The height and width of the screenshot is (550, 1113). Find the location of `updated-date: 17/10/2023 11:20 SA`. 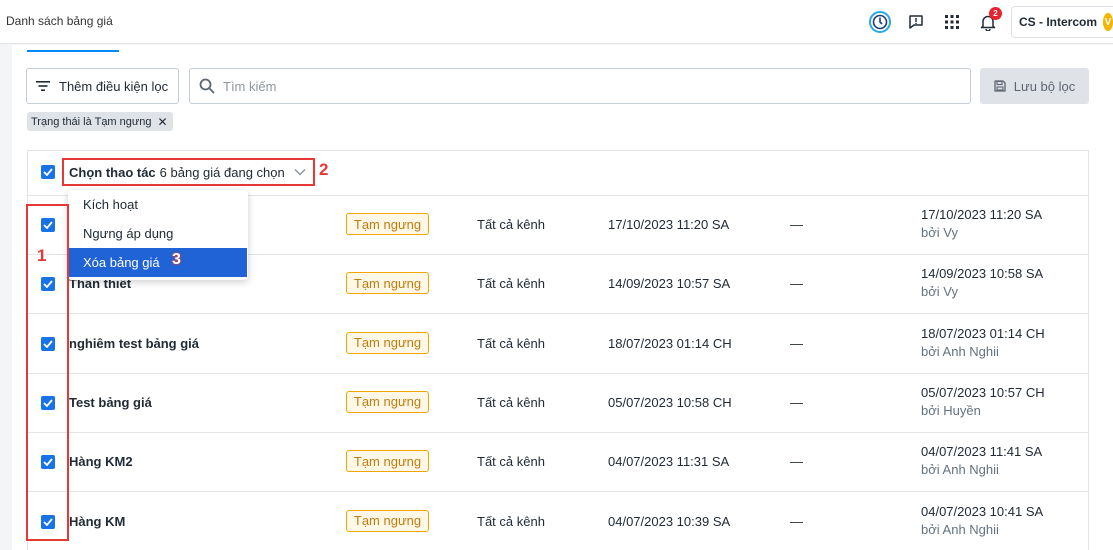

updated-date: 17/10/2023 11:20 SA is located at coordinates (982, 214).